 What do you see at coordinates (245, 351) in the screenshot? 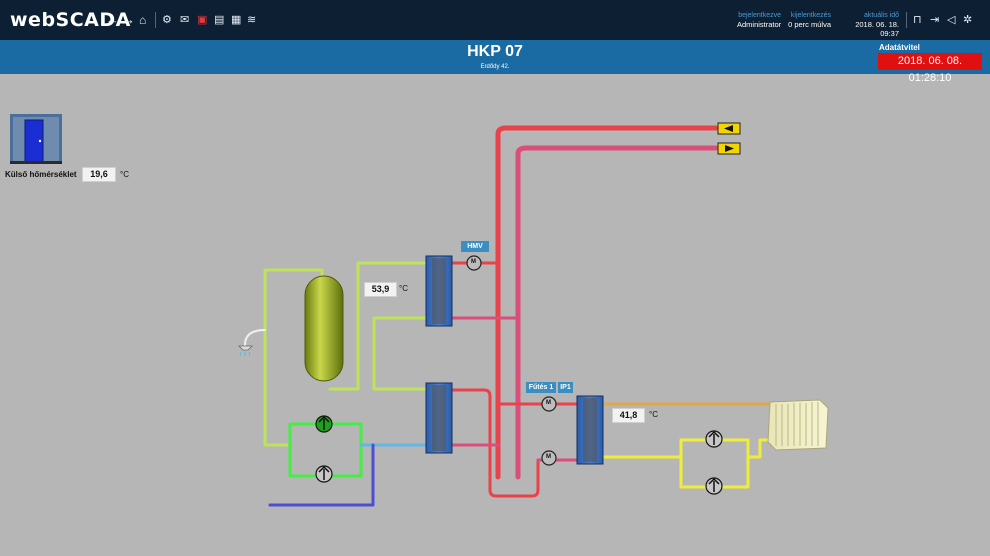
I see `shower-icon` at bounding box center [245, 351].